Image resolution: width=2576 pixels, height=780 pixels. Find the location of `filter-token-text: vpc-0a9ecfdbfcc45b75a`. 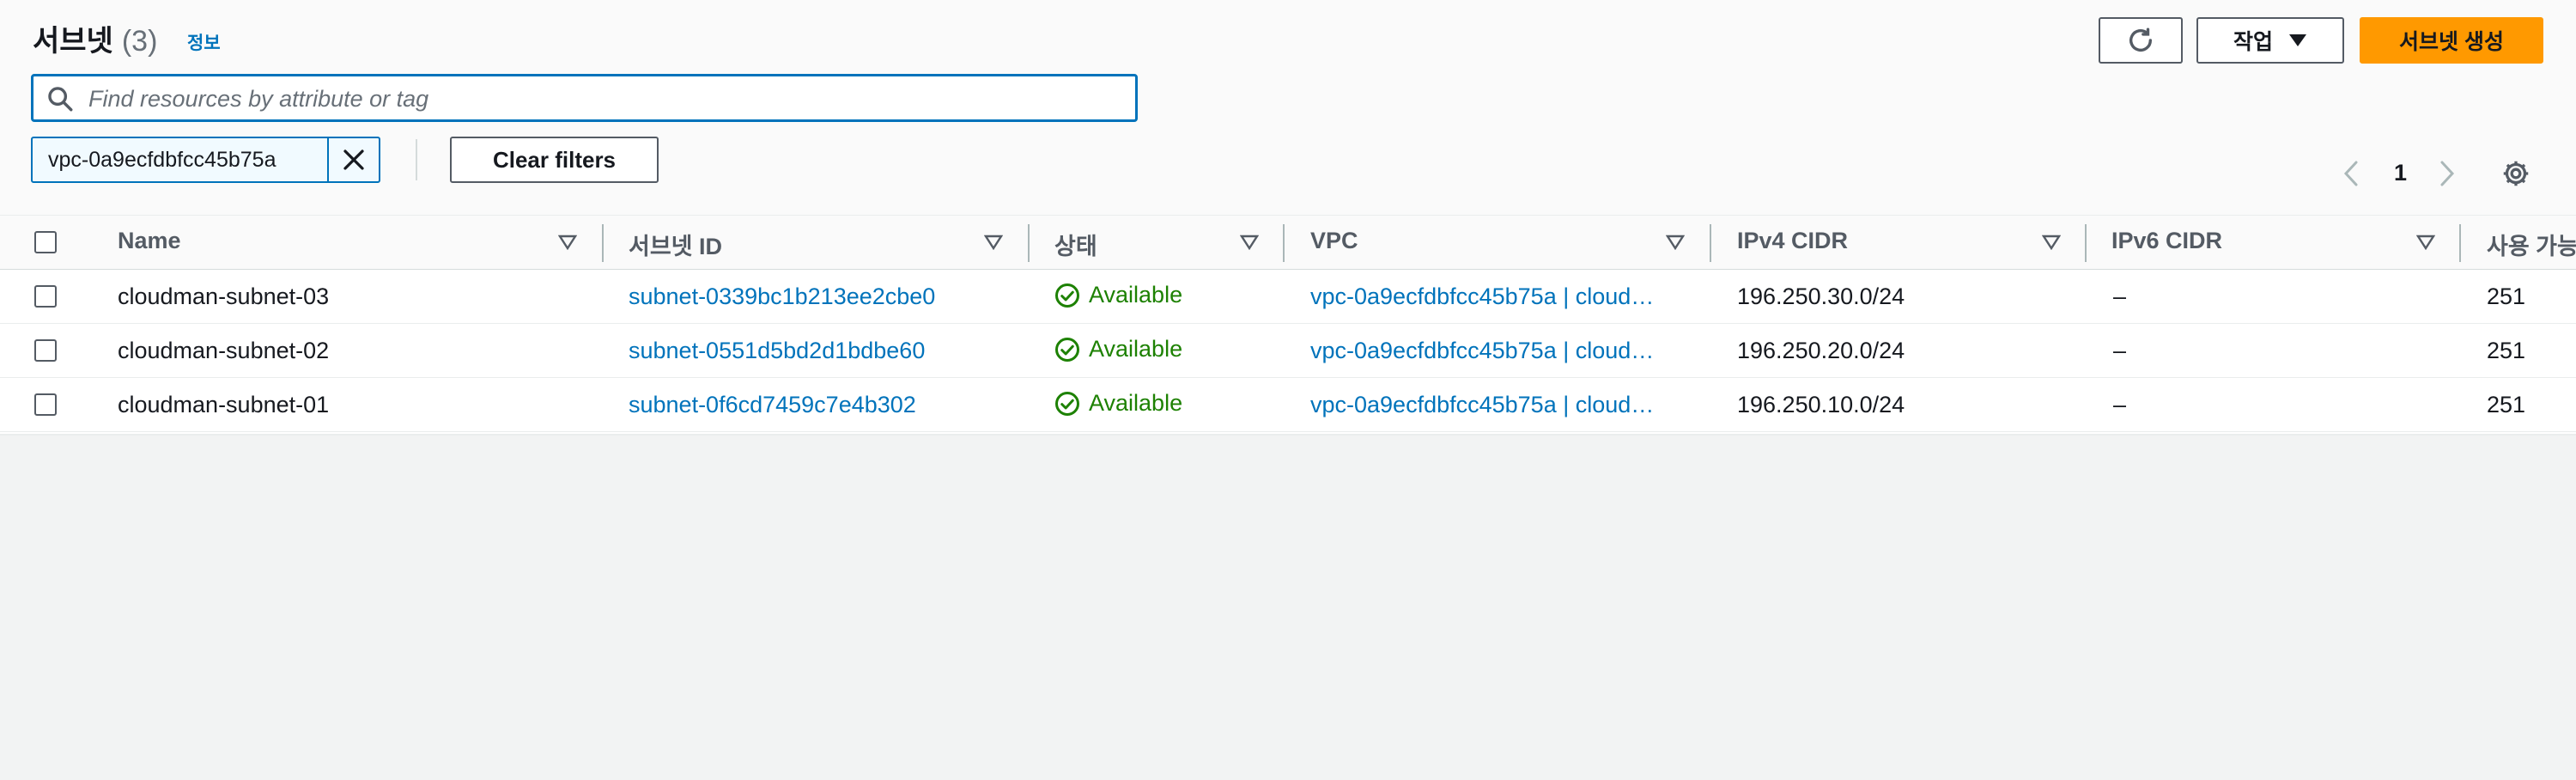

filter-token-text: vpc-0a9ecfdbfcc45b75a is located at coordinates (162, 160).